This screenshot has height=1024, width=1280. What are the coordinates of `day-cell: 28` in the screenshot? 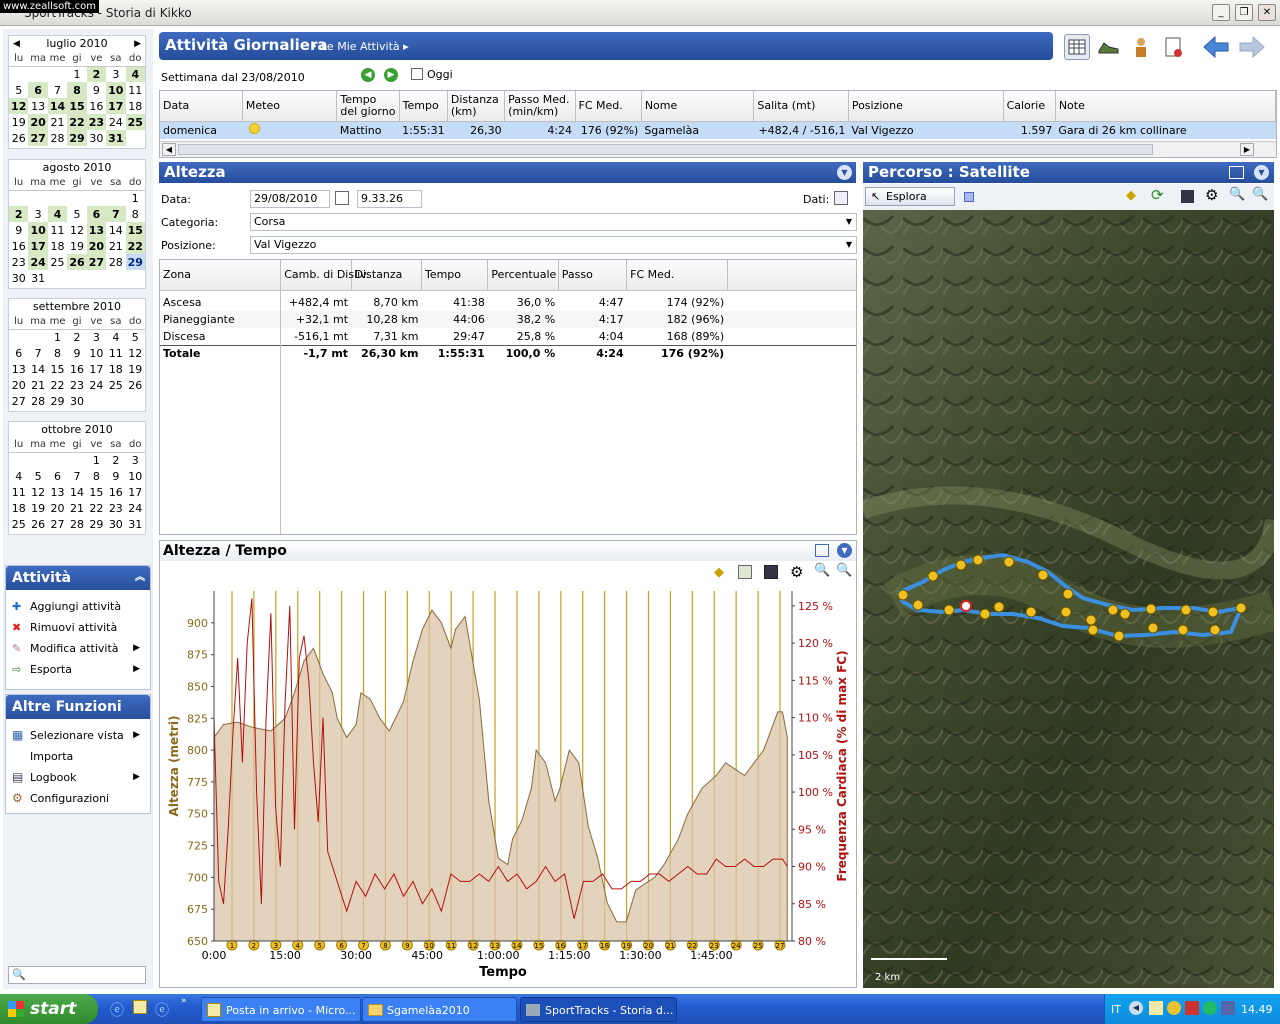 It's located at (76, 524).